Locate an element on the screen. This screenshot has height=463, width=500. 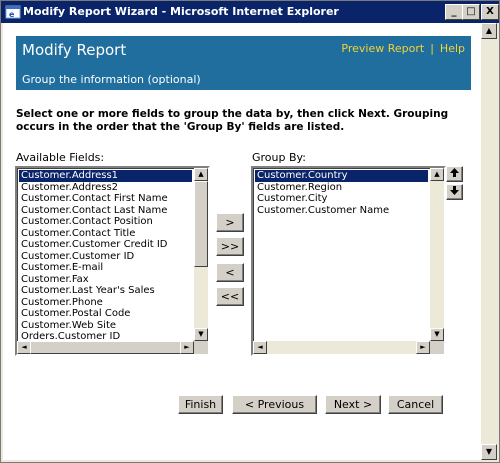
list-item: Customer.Region is located at coordinates (341, 188).